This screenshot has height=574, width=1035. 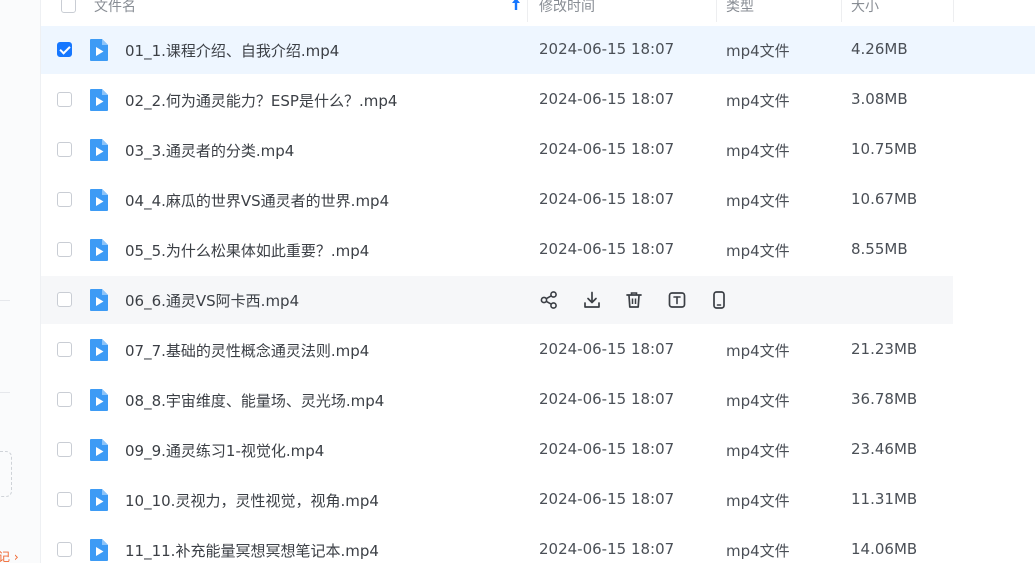 I want to click on file-size: 4.26MB, so click(x=879, y=49).